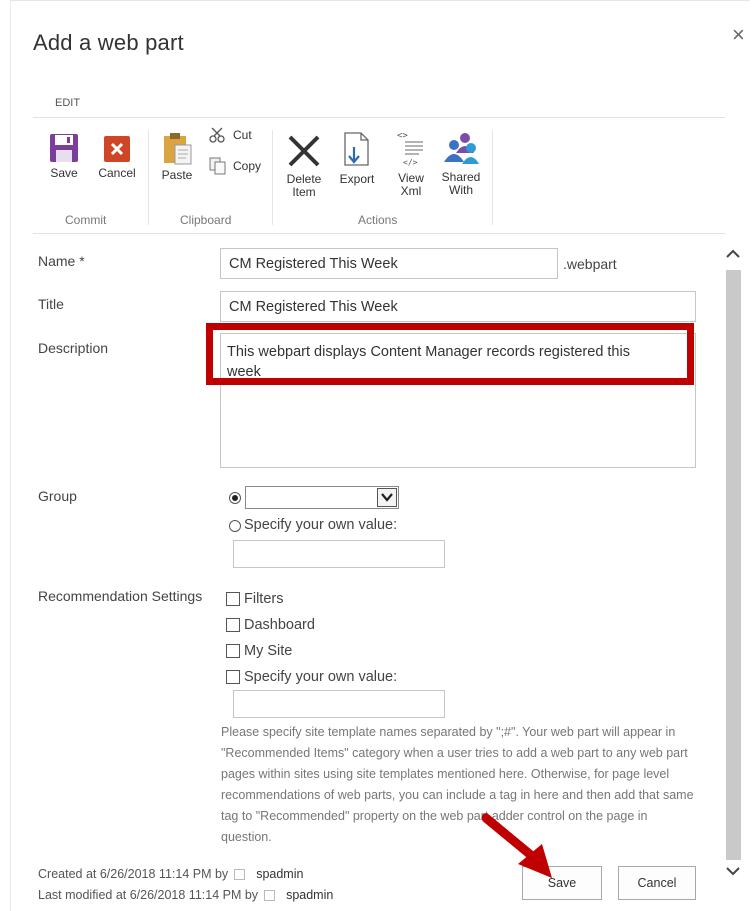  I want to click on group-own-value-input, so click(339, 554).